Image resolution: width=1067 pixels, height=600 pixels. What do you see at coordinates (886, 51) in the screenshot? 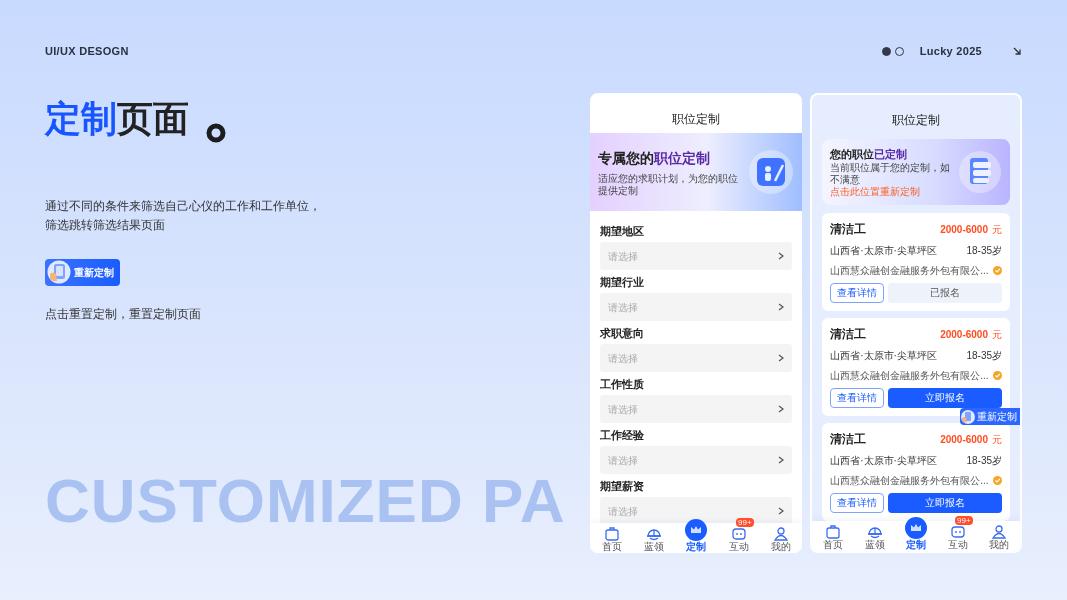
I see `pager-dot` at bounding box center [886, 51].